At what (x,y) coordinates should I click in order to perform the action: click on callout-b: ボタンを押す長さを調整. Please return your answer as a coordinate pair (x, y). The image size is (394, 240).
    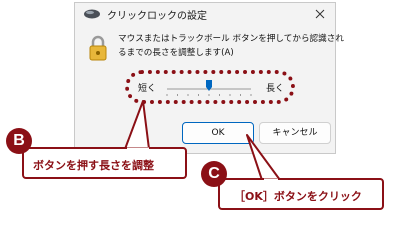
    Looking at the image, I should click on (104, 163).